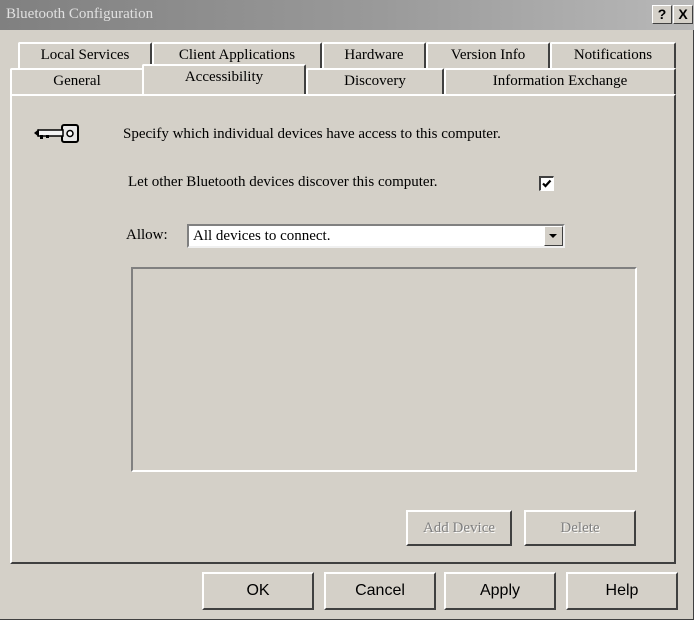  What do you see at coordinates (380, 591) in the screenshot?
I see `cancel-button: Cancel` at bounding box center [380, 591].